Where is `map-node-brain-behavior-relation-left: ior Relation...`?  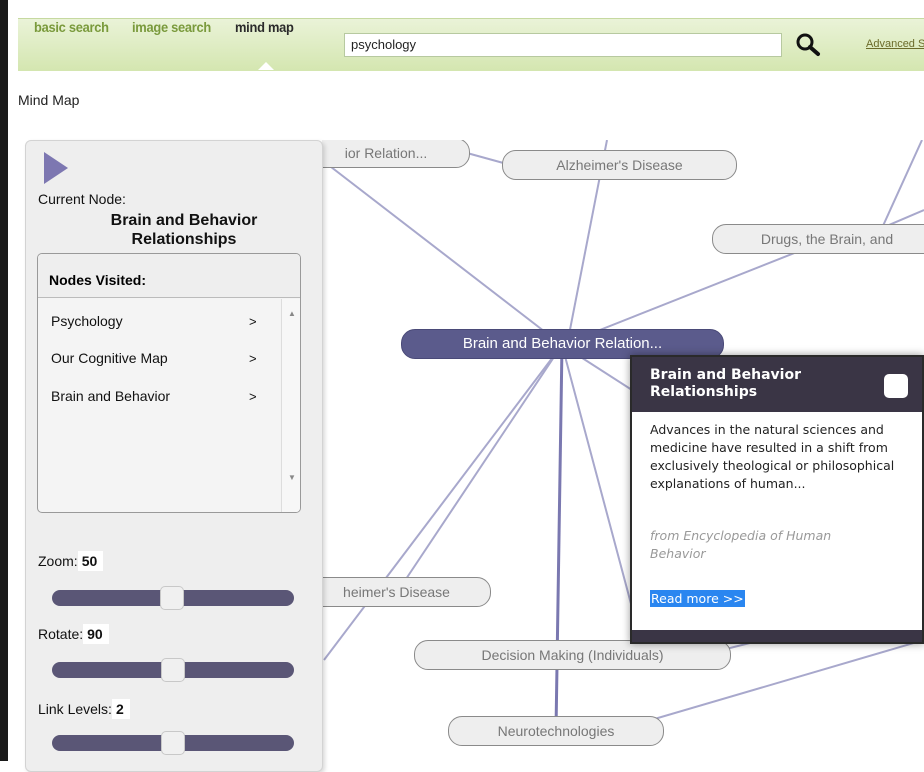
map-node-brain-behavior-relation-left: ior Relation... is located at coordinates (396, 154).